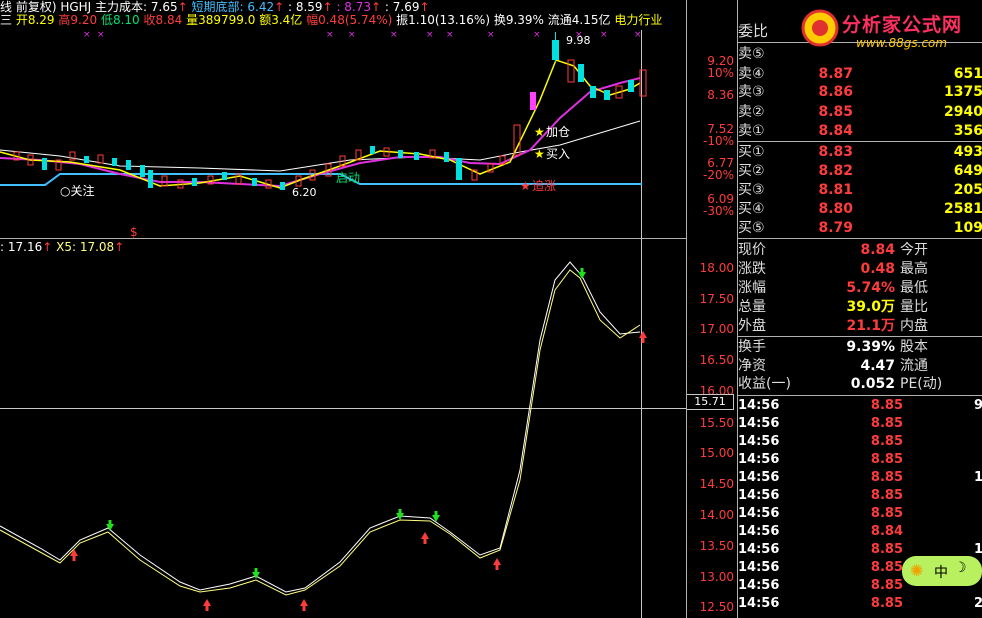 The height and width of the screenshot is (618, 982). I want to click on bid-volume: 109, so click(967, 228).